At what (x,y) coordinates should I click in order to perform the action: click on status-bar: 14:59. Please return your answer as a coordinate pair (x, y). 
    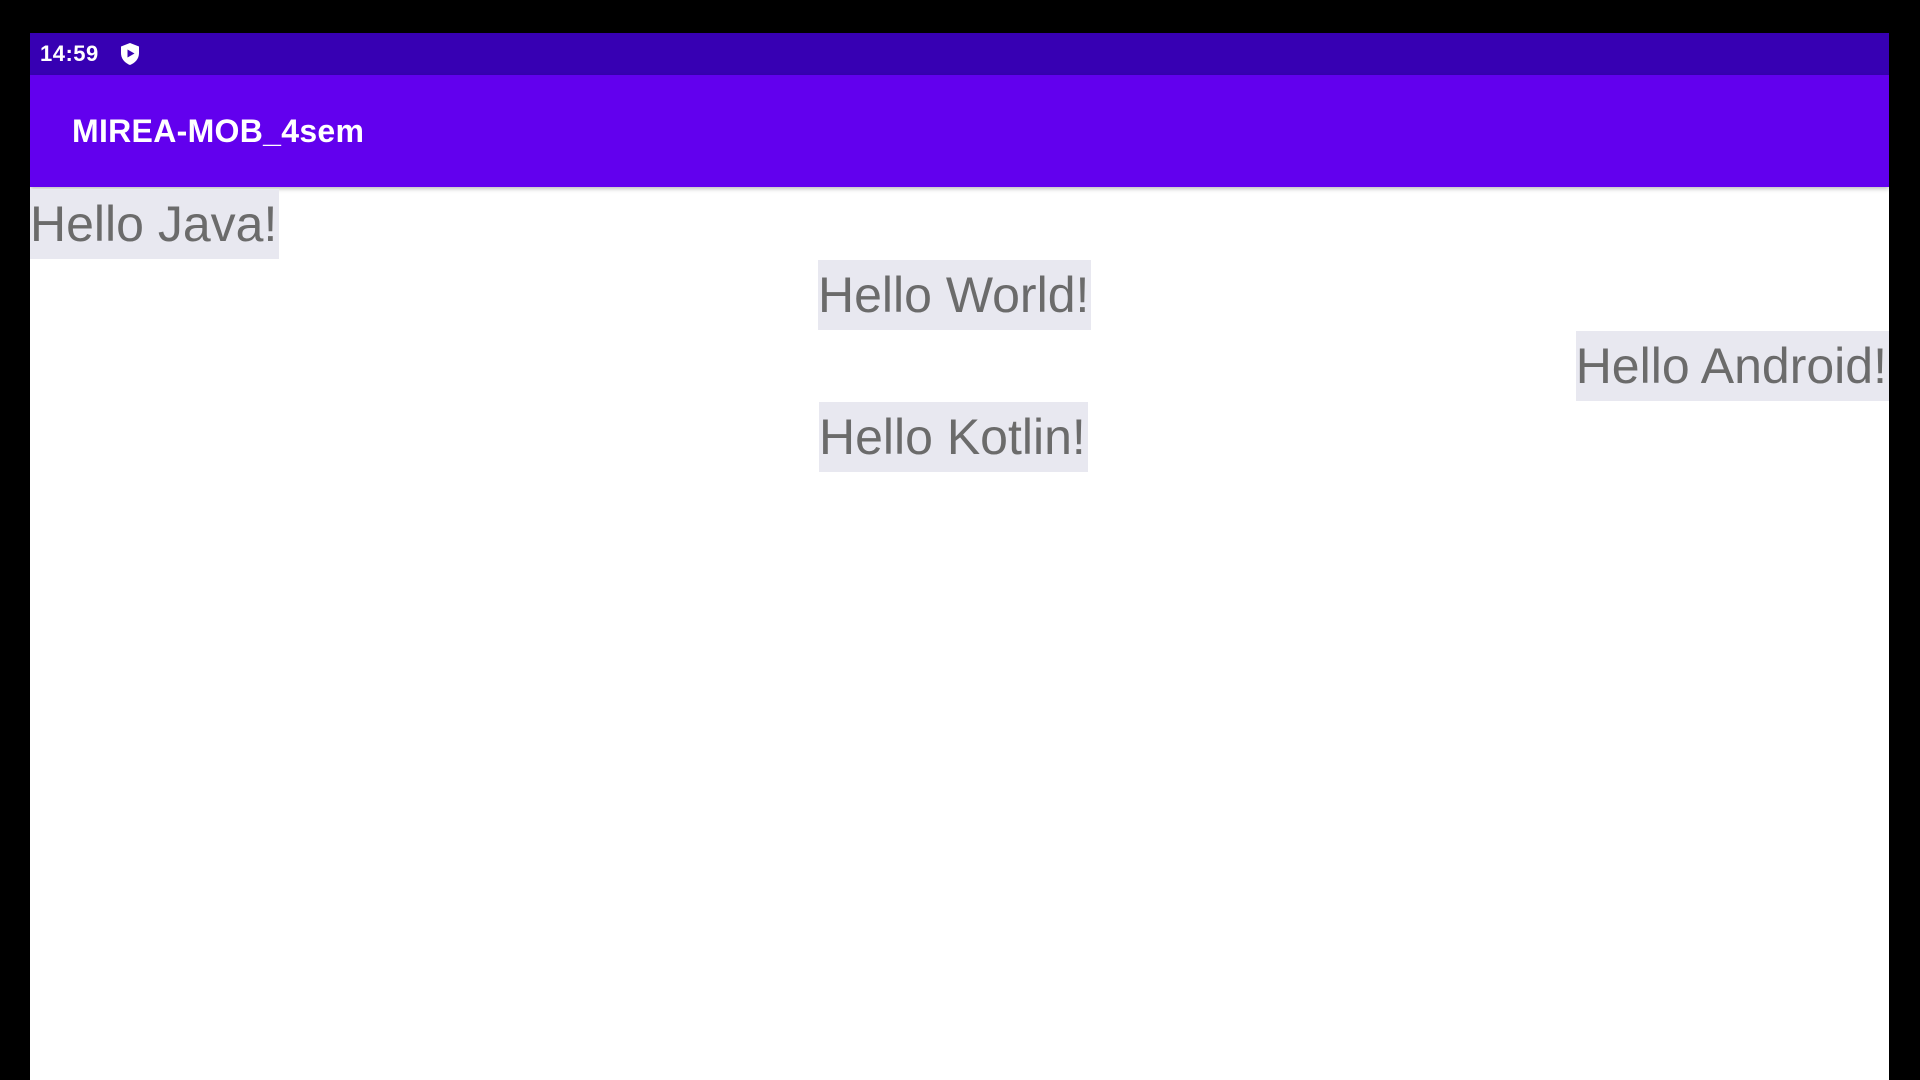
    Looking at the image, I should click on (959, 54).